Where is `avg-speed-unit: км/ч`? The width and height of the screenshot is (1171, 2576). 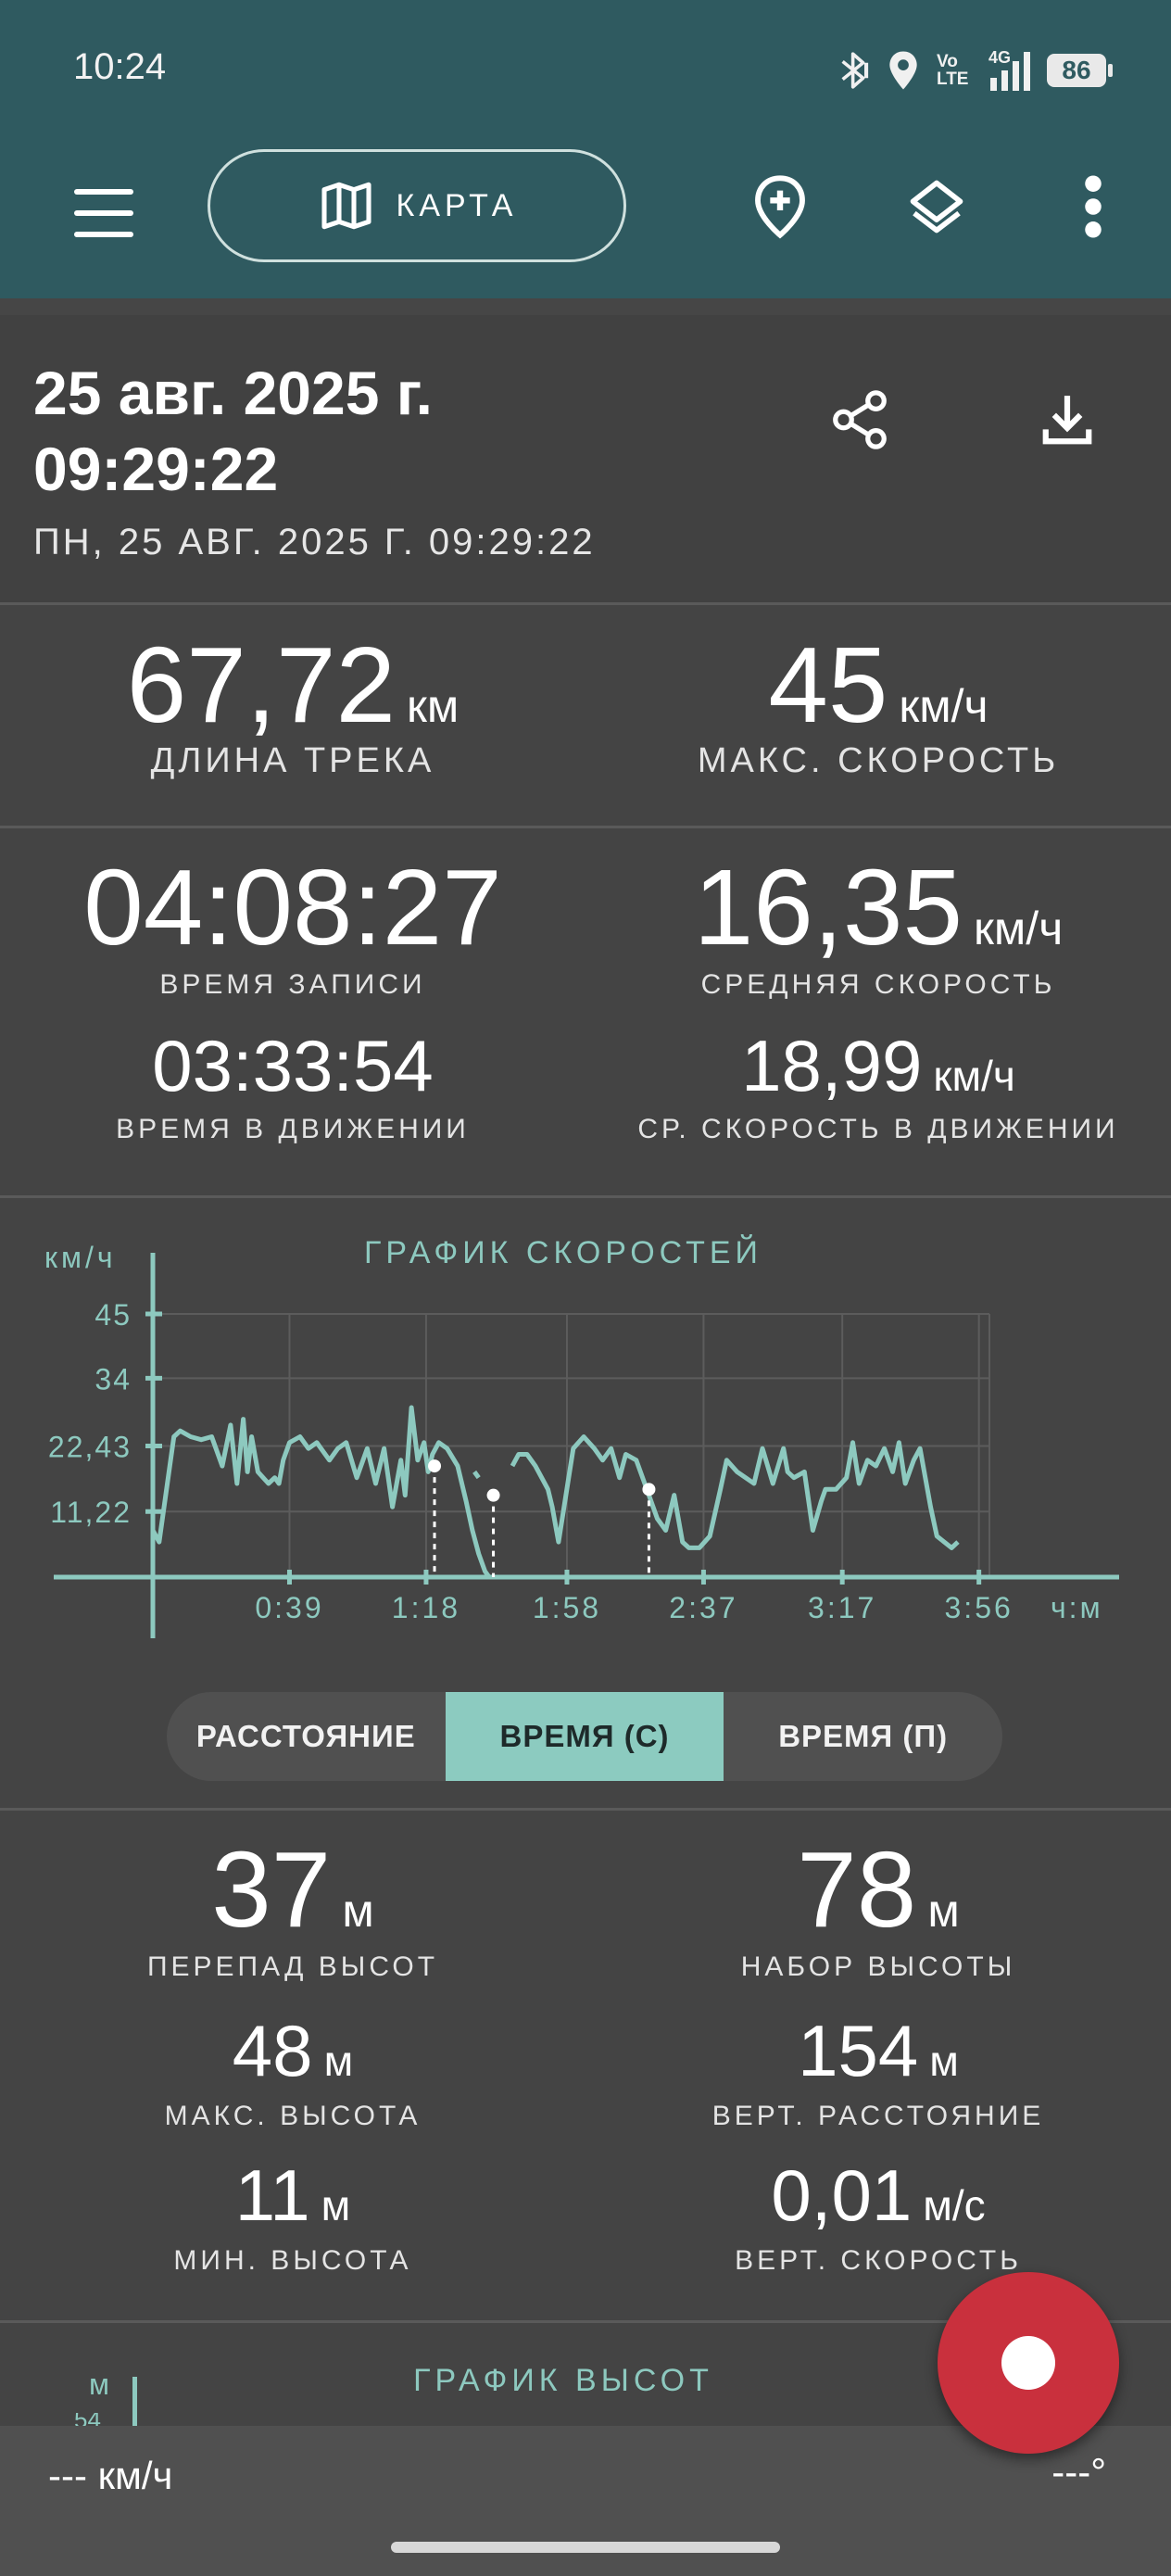 avg-speed-unit: км/ч is located at coordinates (1019, 929).